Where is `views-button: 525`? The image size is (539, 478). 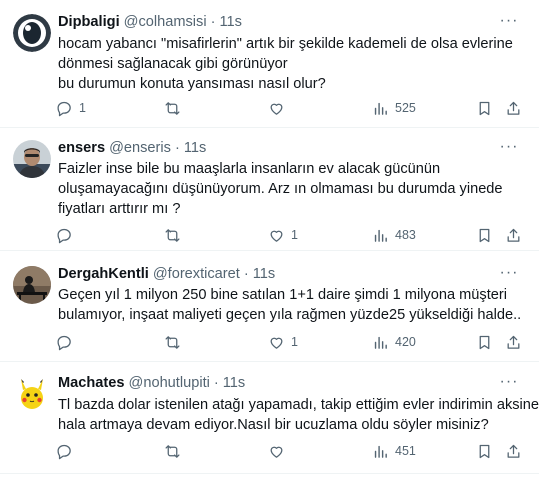 views-button: 525 is located at coordinates (394, 108).